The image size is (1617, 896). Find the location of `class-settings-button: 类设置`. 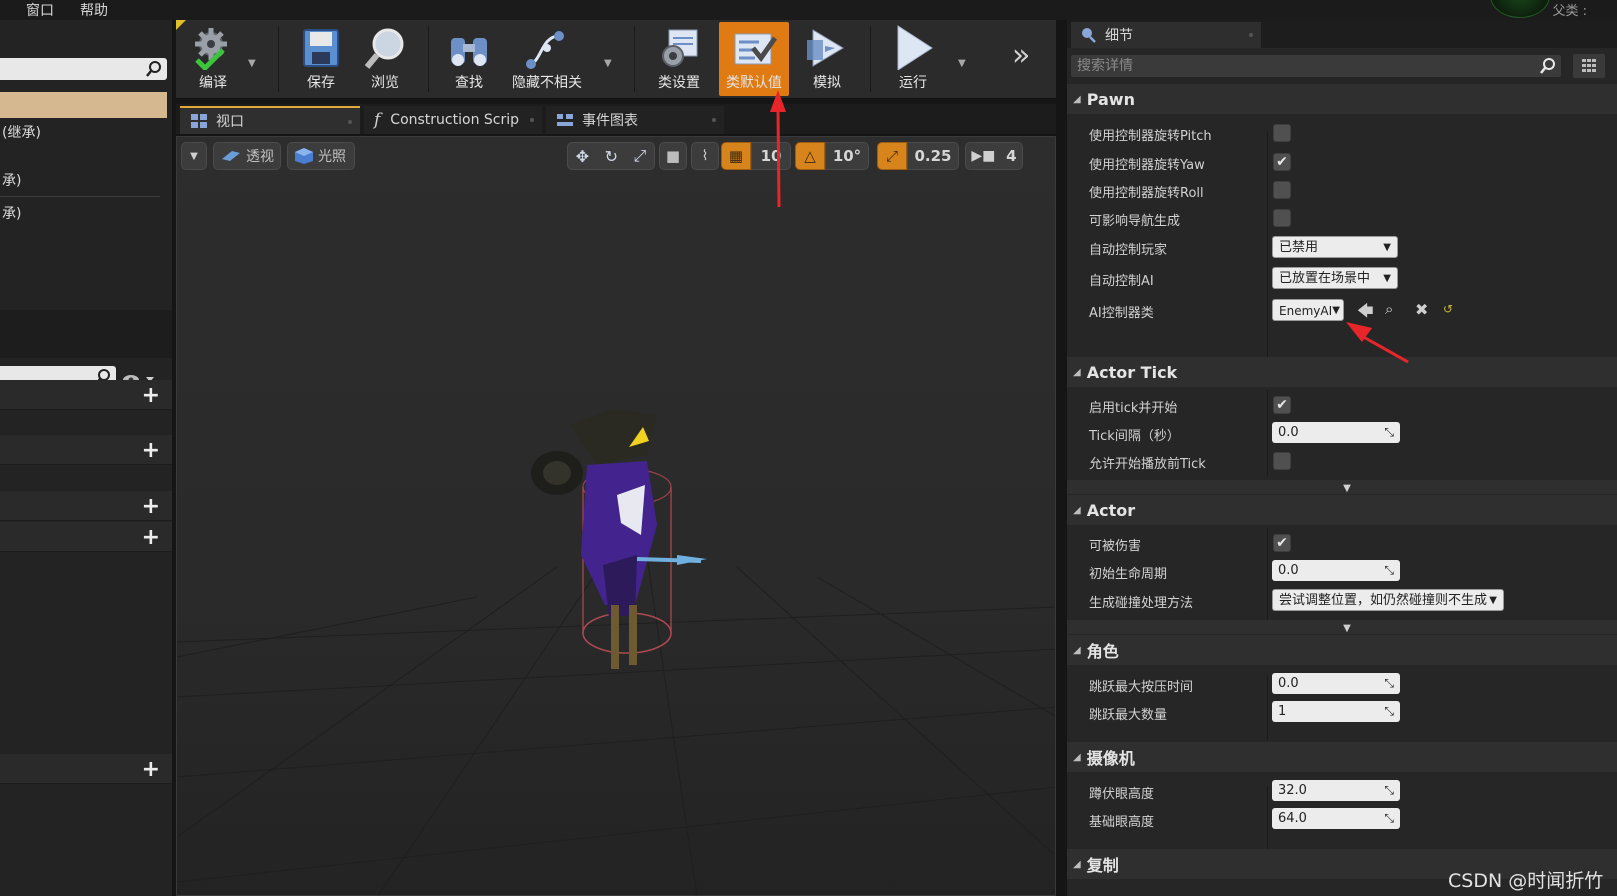

class-settings-button: 类设置 is located at coordinates (679, 59).